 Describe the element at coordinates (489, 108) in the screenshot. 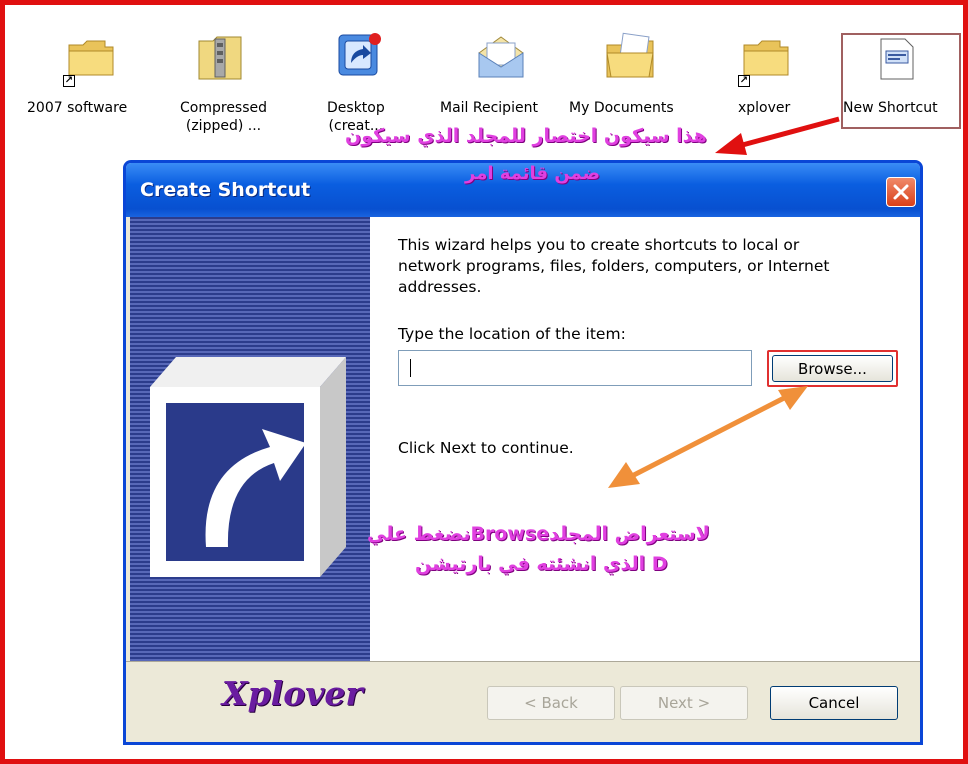

I see `desktop-icon-label: Mail Recipient` at that location.